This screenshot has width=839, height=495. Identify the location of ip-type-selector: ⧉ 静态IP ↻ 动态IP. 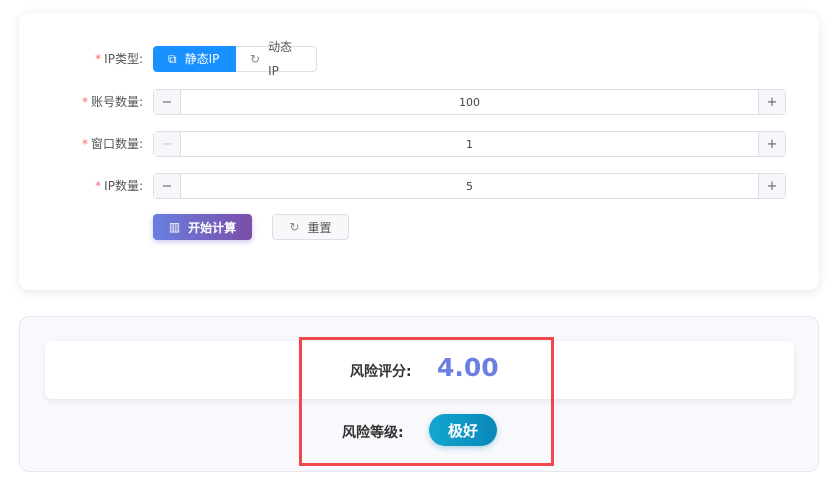
(235, 59).